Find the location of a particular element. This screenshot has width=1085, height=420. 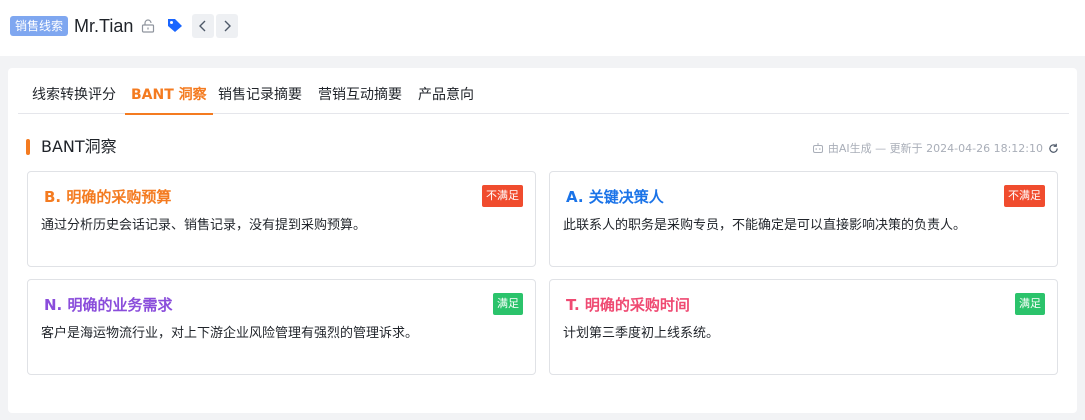

tab-bar: 线索转换评分 BANT 洞察 销售记录摘要 营销互动摘要 产品意向 is located at coordinates (543, 98).